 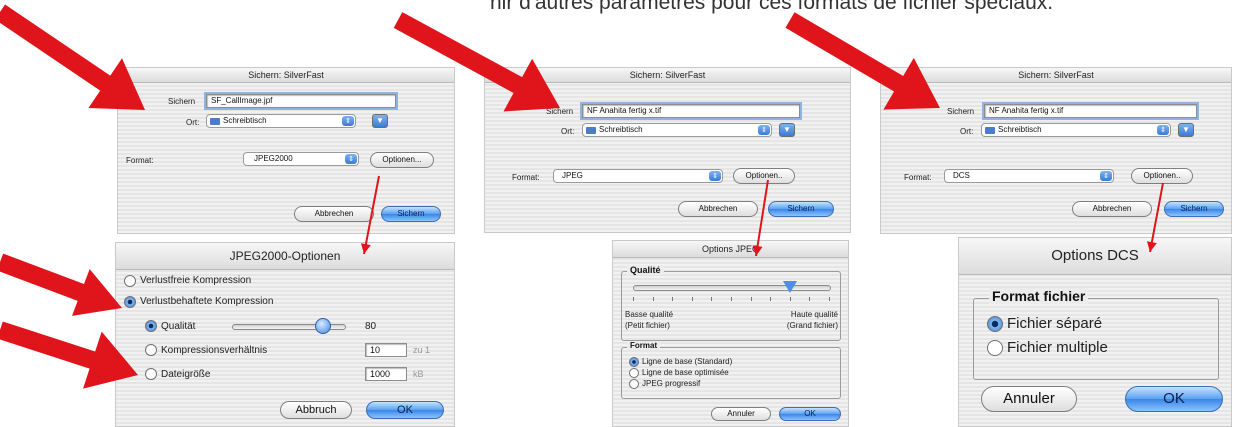 I want to click on format-value: DCS, so click(x=961, y=175).